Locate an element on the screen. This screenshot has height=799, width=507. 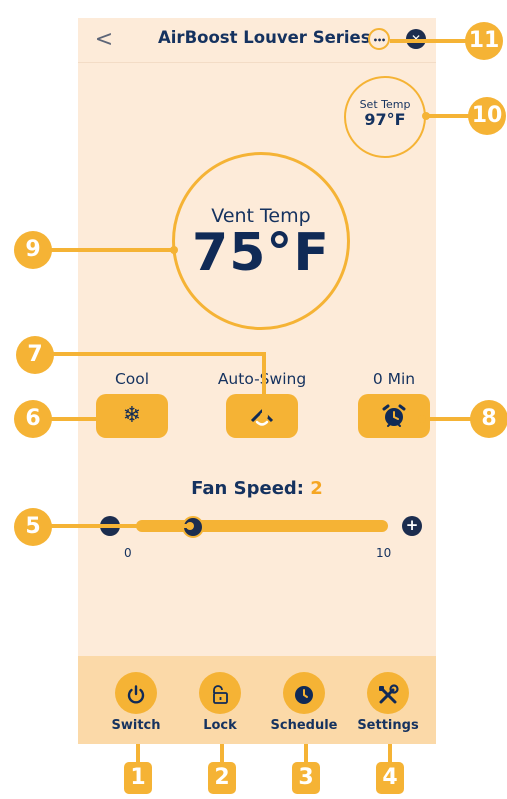
callout-9: 9 is located at coordinates (33, 250).